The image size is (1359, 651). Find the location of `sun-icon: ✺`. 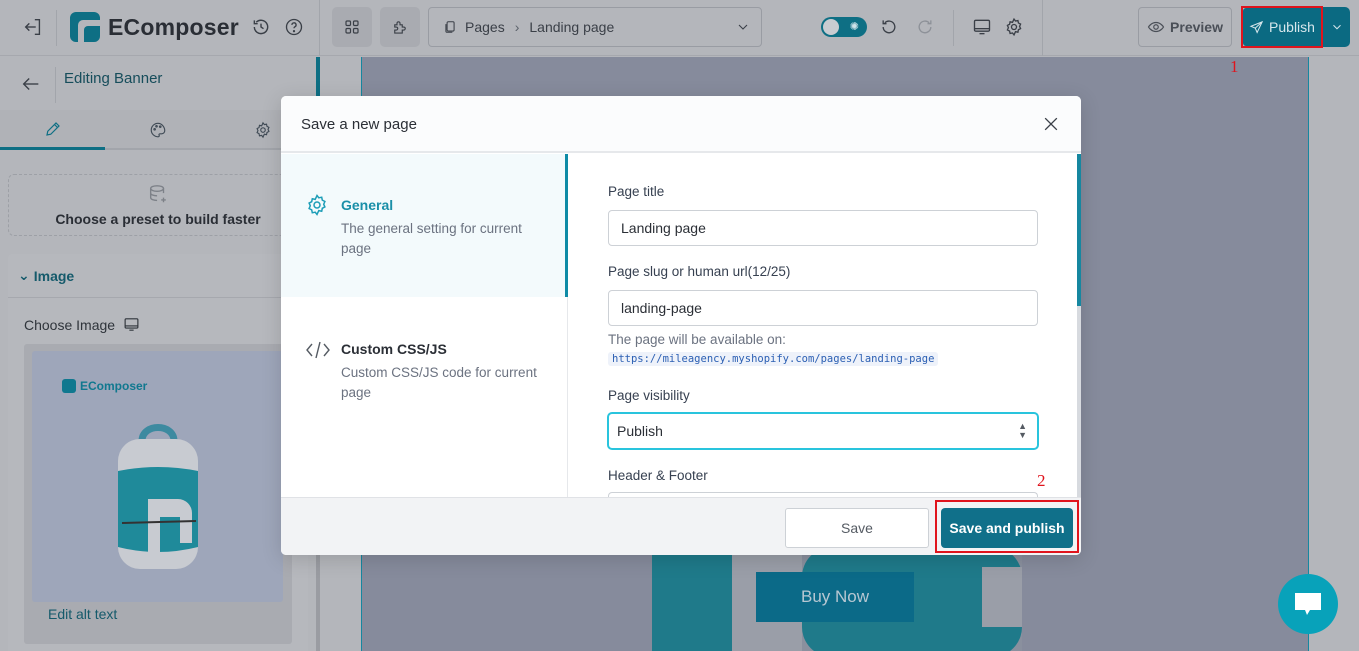

sun-icon: ✺ is located at coordinates (854, 27).